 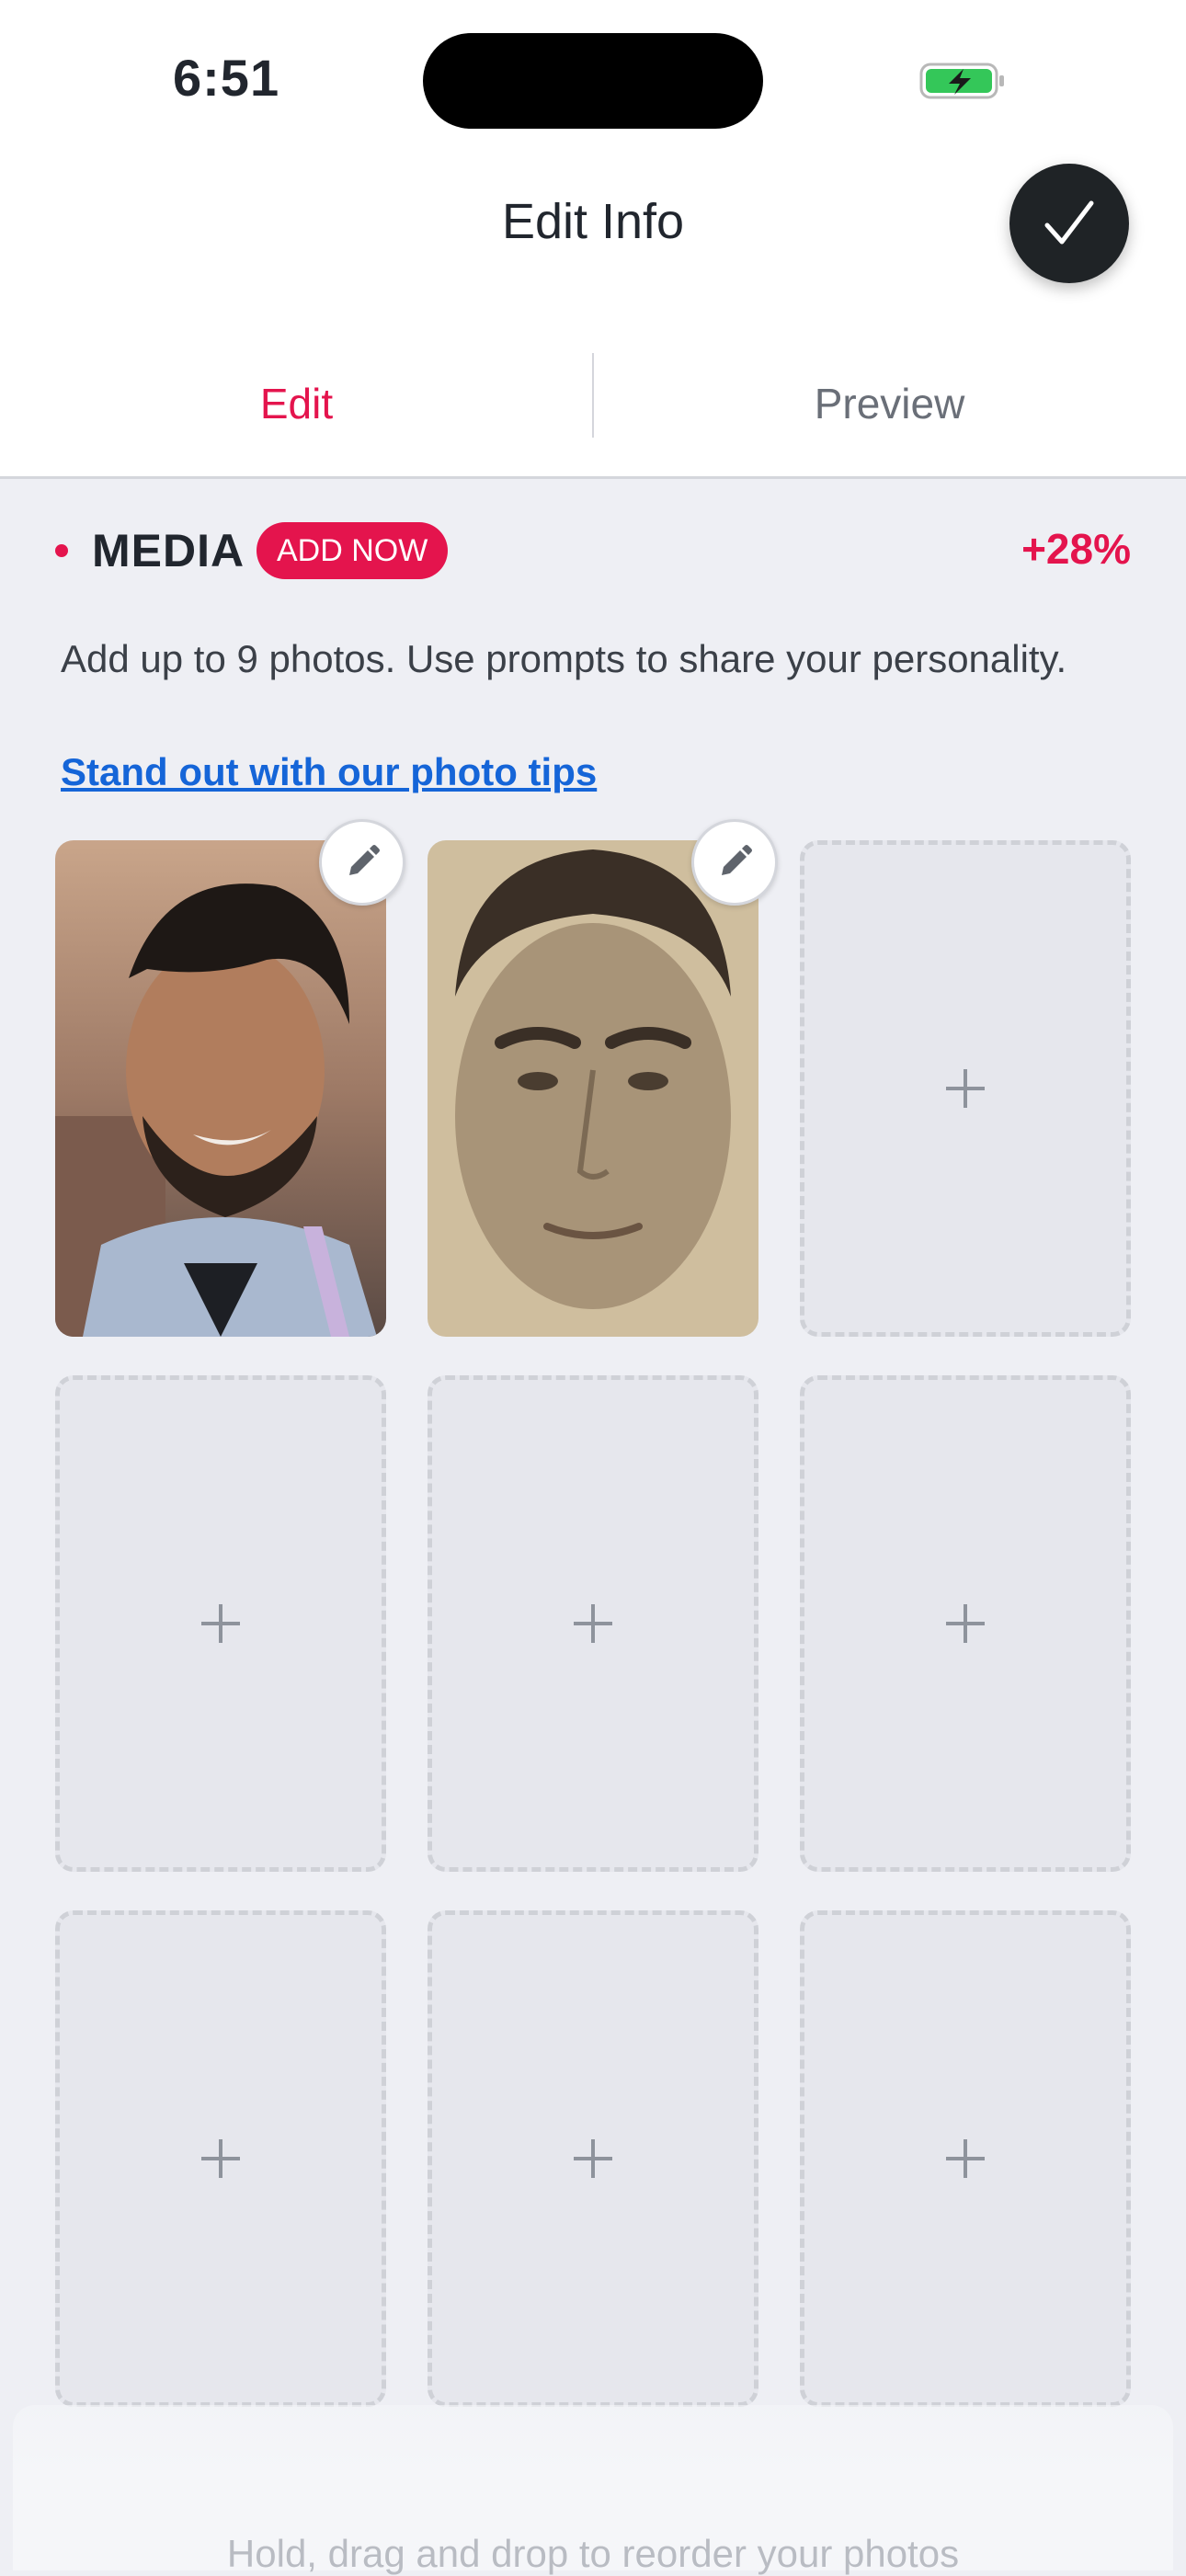 I want to click on status-time: 6:51, so click(x=226, y=78).